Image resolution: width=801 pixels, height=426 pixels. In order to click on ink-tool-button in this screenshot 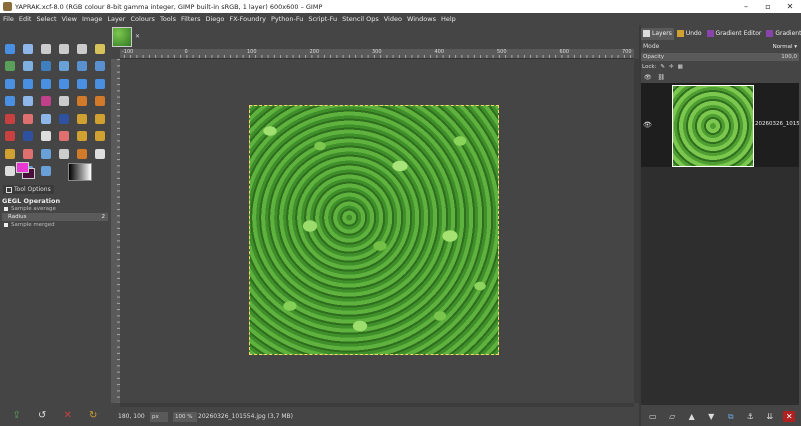, I will do `click(64, 118)`.